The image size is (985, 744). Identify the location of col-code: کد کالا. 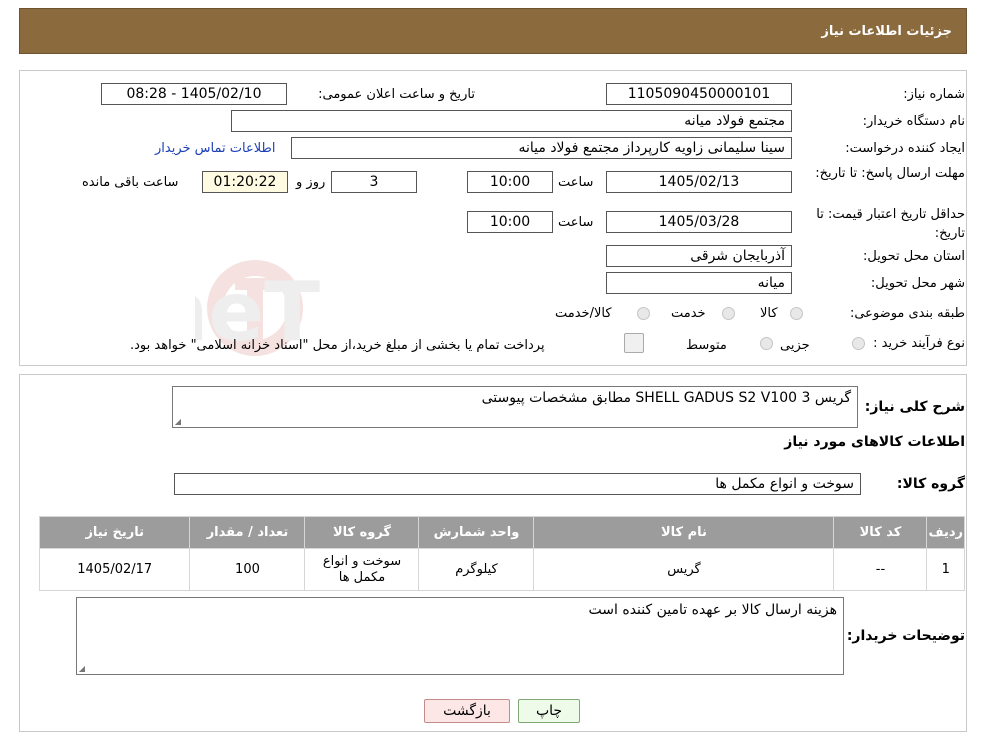
(880, 532).